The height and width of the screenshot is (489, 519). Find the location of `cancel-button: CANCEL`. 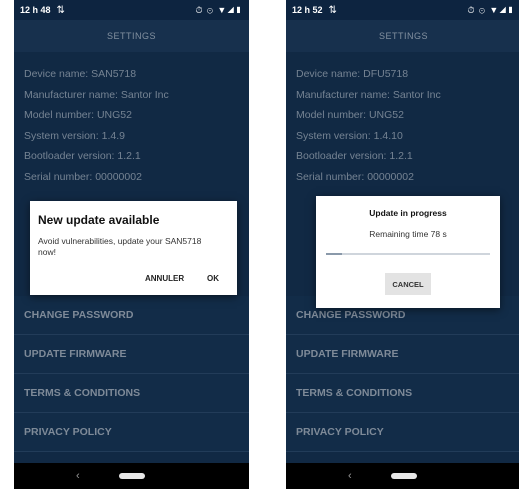

cancel-button: CANCEL is located at coordinates (408, 284).